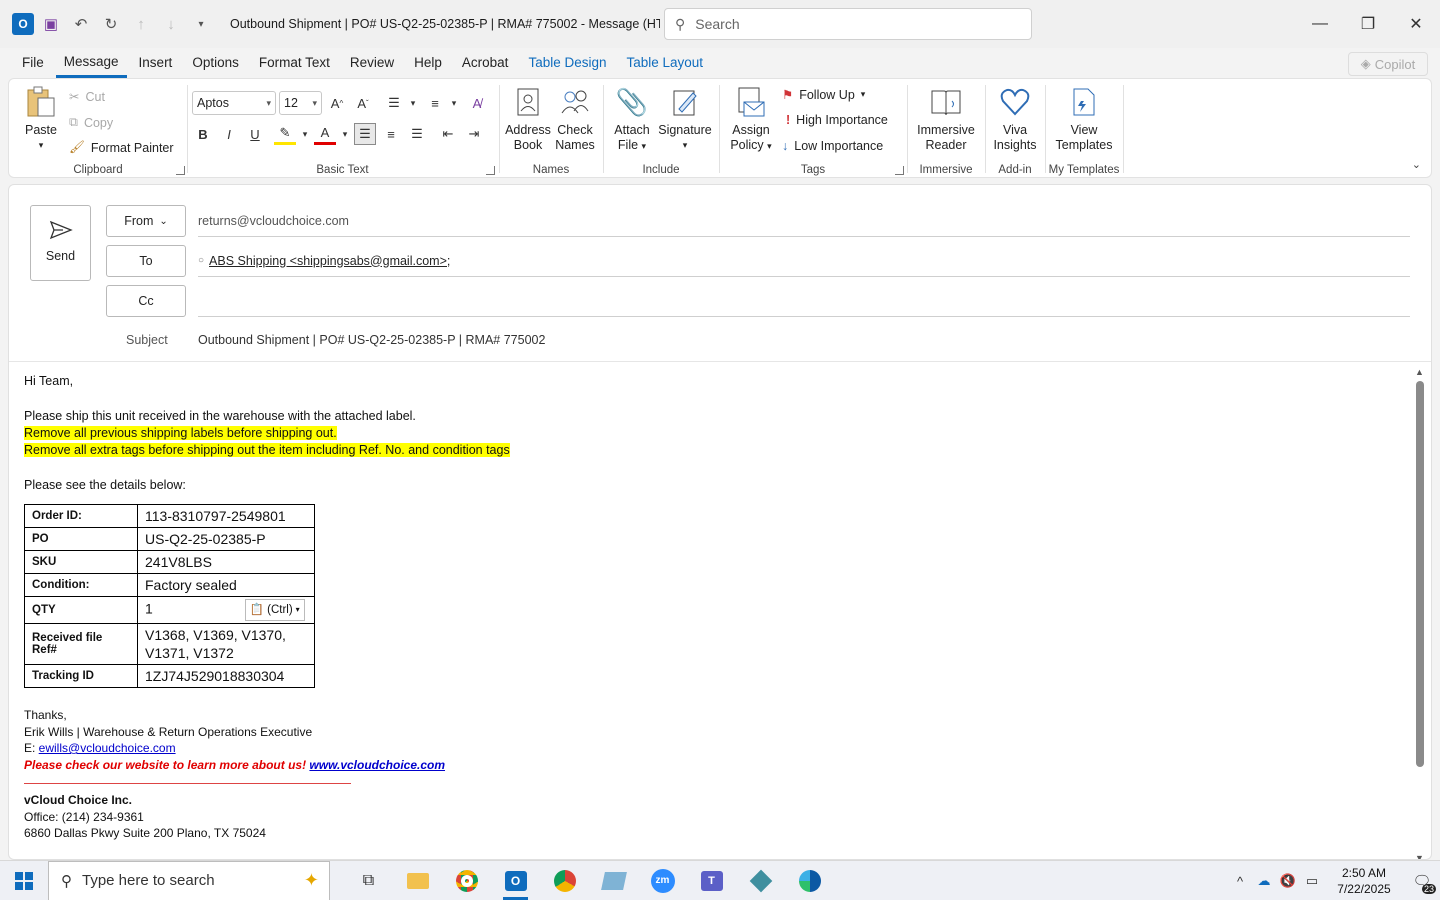 The width and height of the screenshot is (1440, 900). I want to click on scroll-up-icon: ▲, so click(1419, 372).